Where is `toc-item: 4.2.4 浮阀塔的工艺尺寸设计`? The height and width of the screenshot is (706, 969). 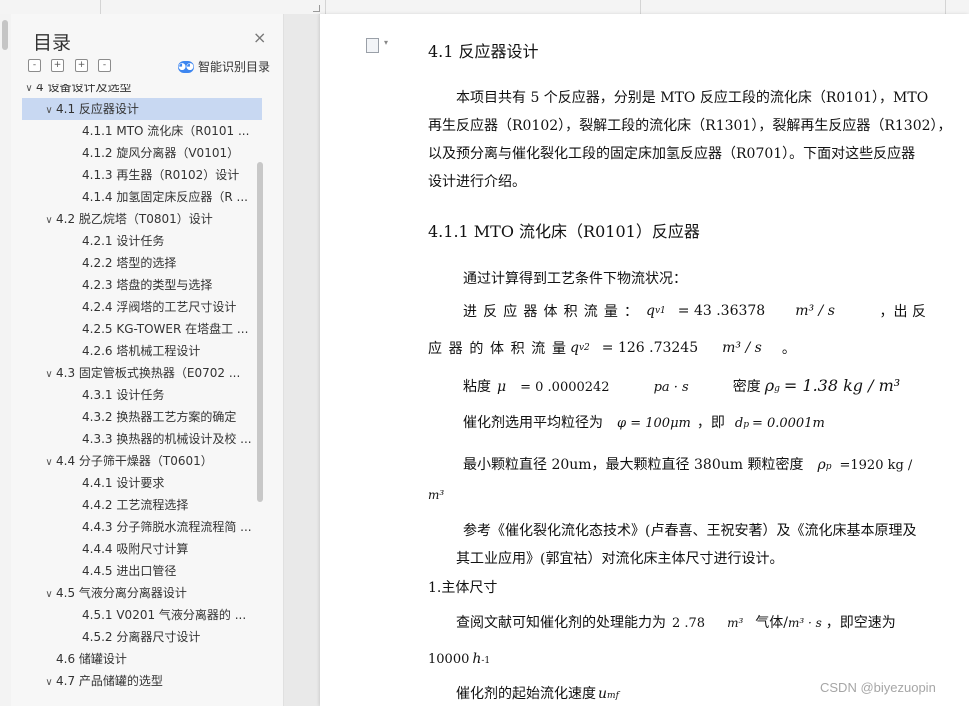
toc-item: 4.2.4 浮阀塔的工艺尺寸设计 is located at coordinates (142, 307).